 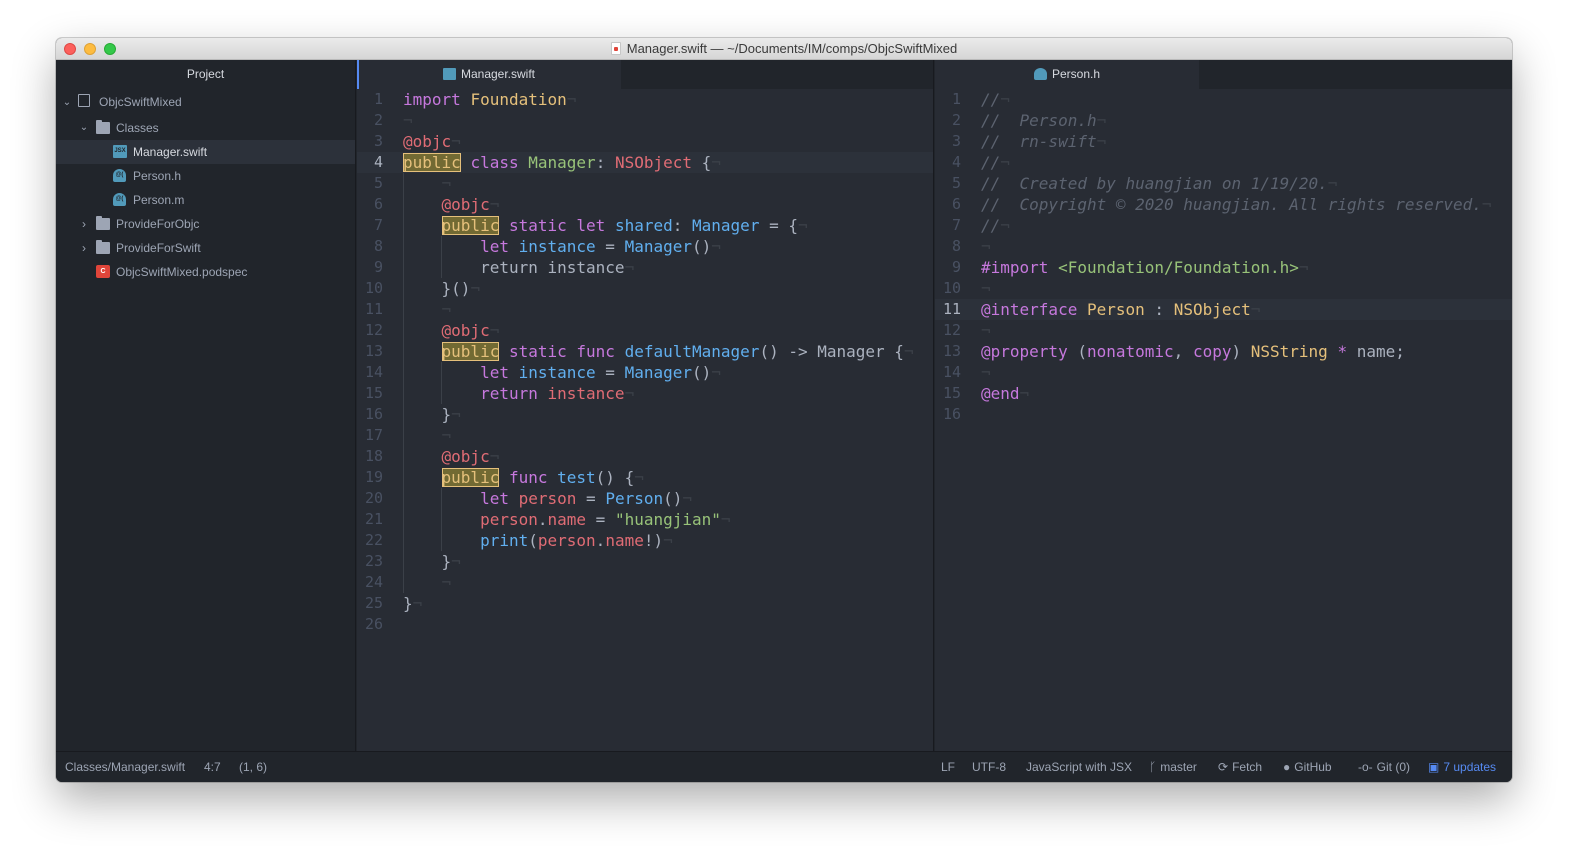 What do you see at coordinates (1173, 767) in the screenshot?
I see `status-branch: ᚴ master` at bounding box center [1173, 767].